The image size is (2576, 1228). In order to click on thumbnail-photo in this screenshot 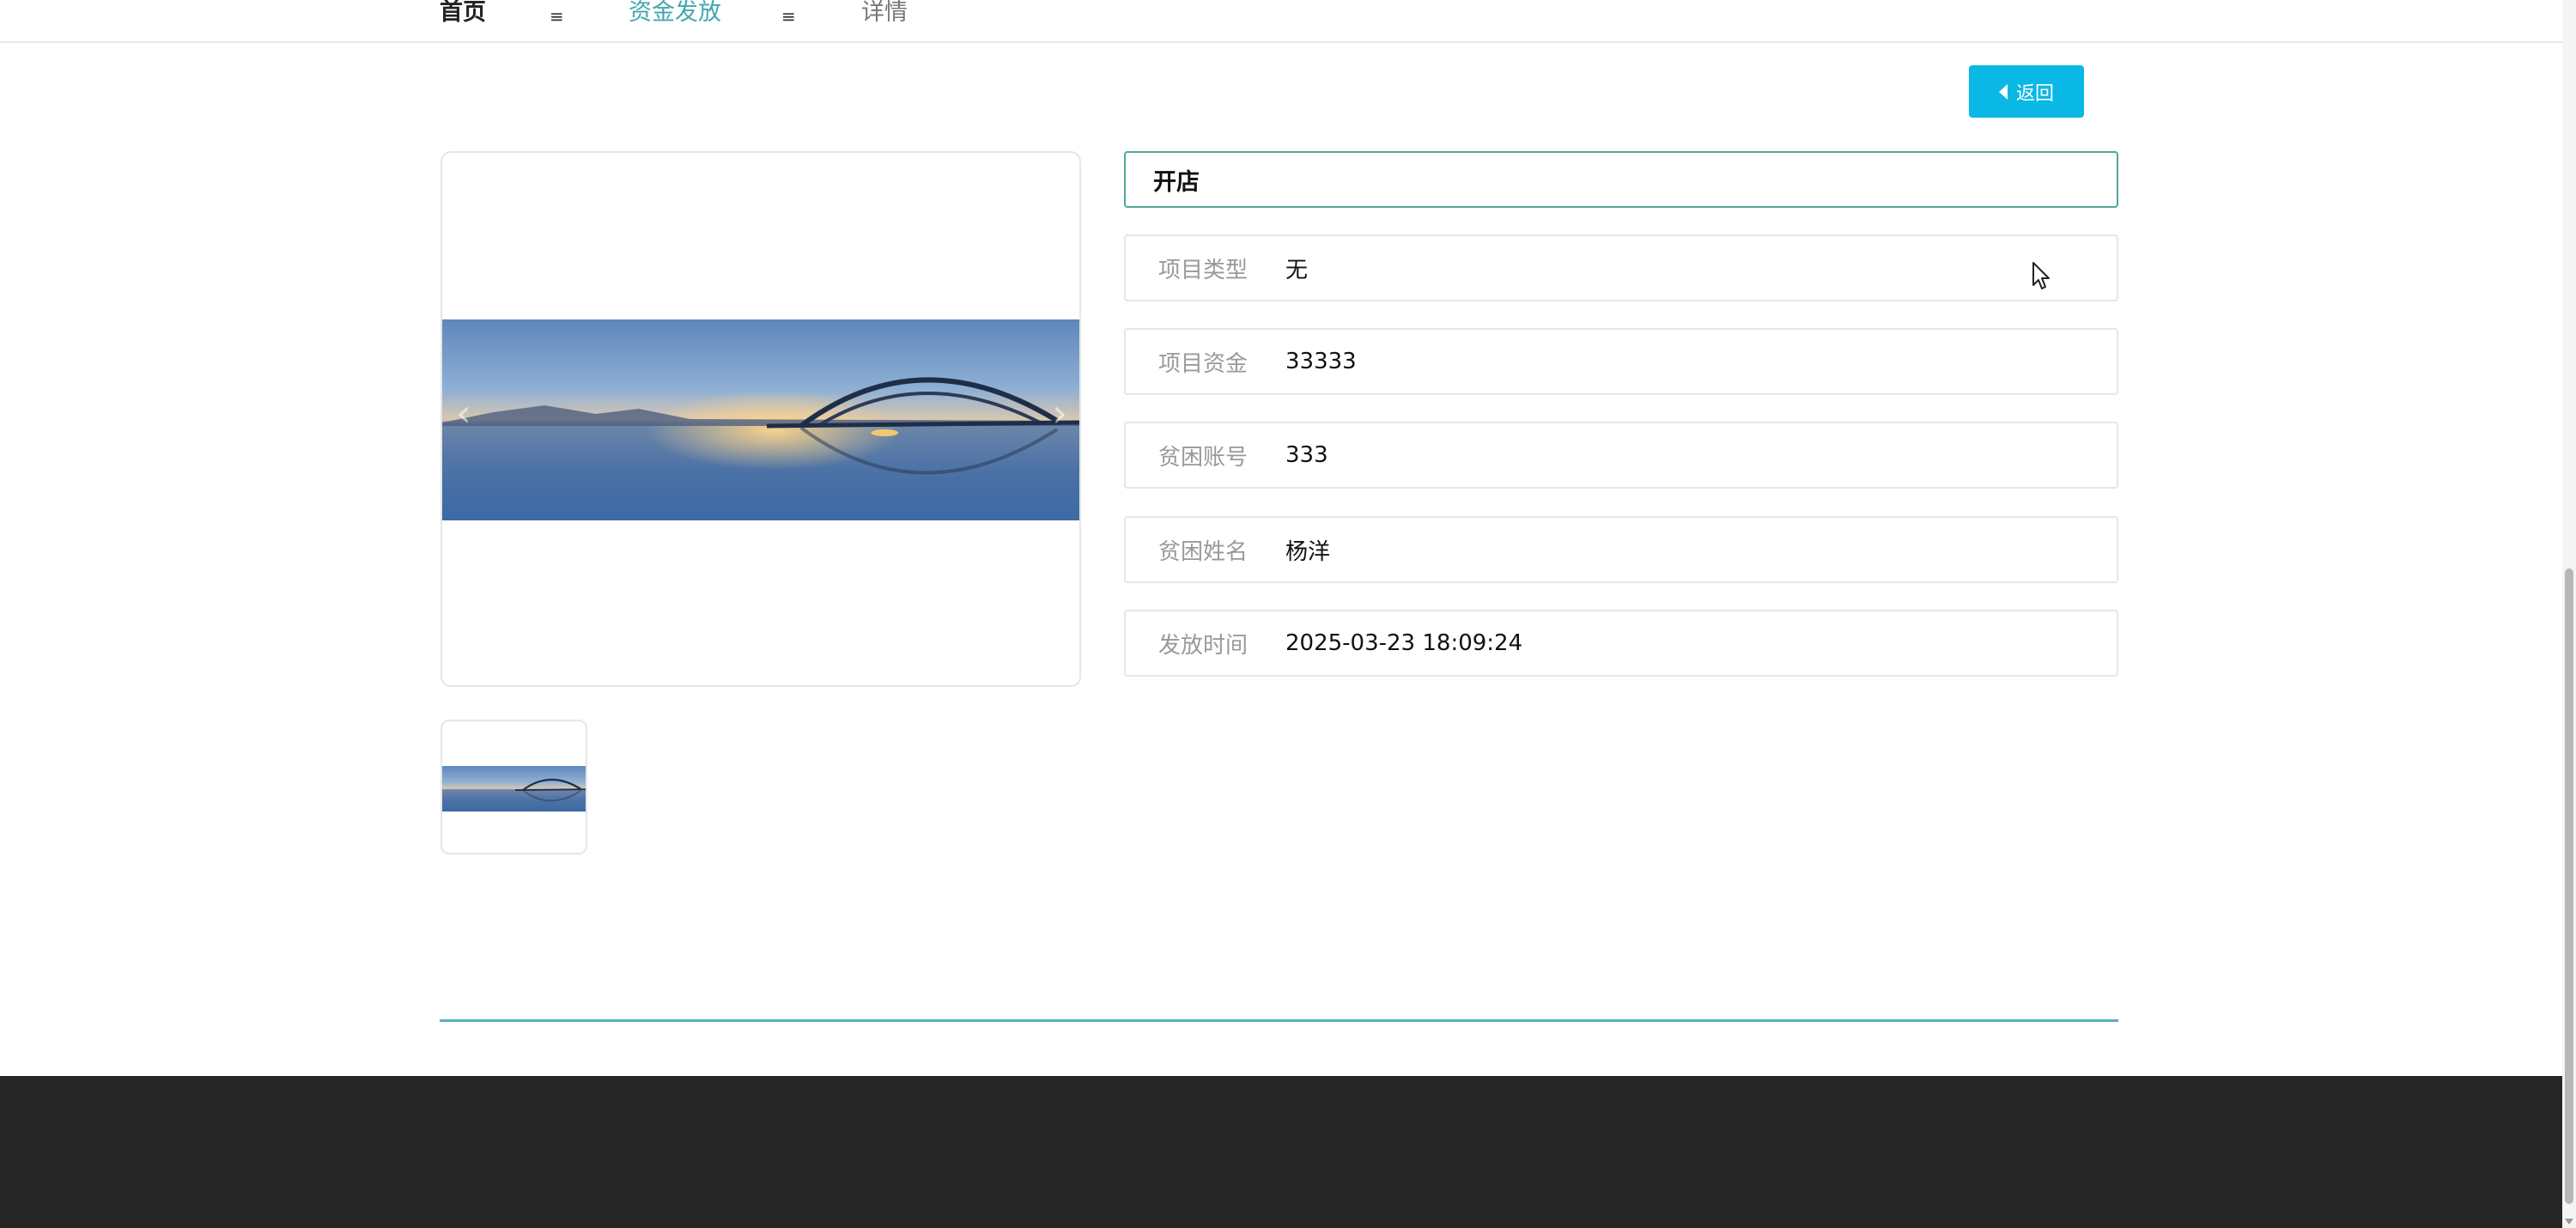, I will do `click(514, 789)`.